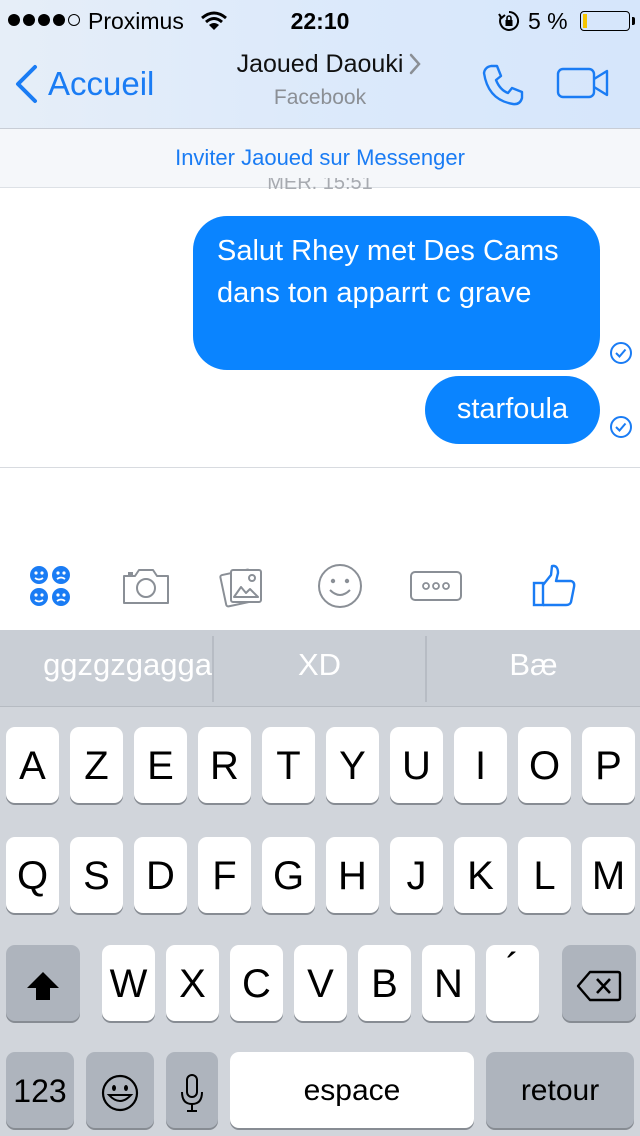  I want to click on prediction-suggestion: ggzgzgagga, so click(106, 668).